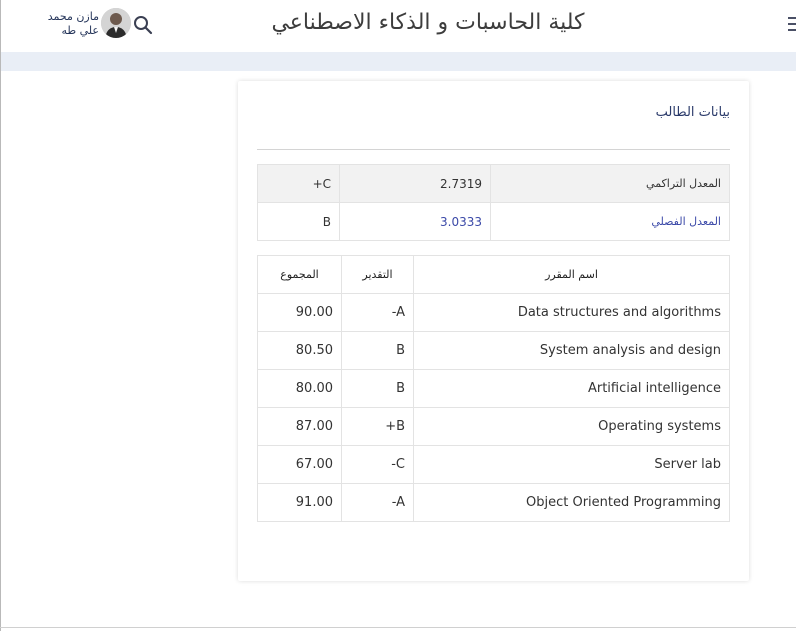 The width and height of the screenshot is (796, 631). I want to click on course-total: 80.00, so click(299, 388).